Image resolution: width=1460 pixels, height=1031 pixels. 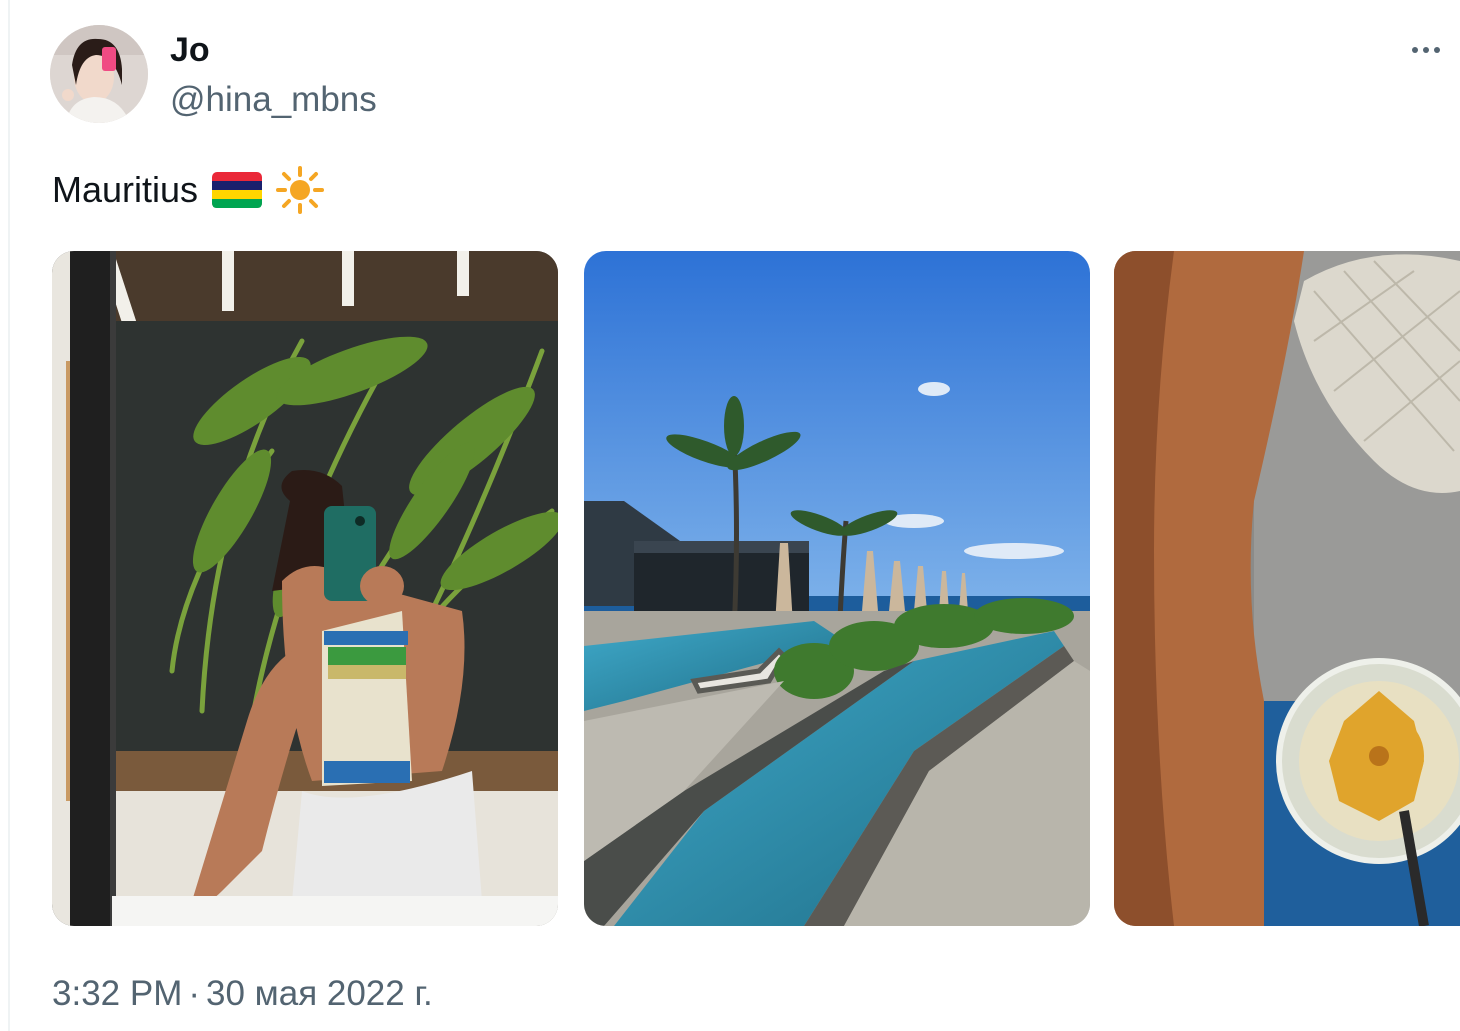 I want to click on tweet-time: 3:32 PM, so click(x=117, y=993).